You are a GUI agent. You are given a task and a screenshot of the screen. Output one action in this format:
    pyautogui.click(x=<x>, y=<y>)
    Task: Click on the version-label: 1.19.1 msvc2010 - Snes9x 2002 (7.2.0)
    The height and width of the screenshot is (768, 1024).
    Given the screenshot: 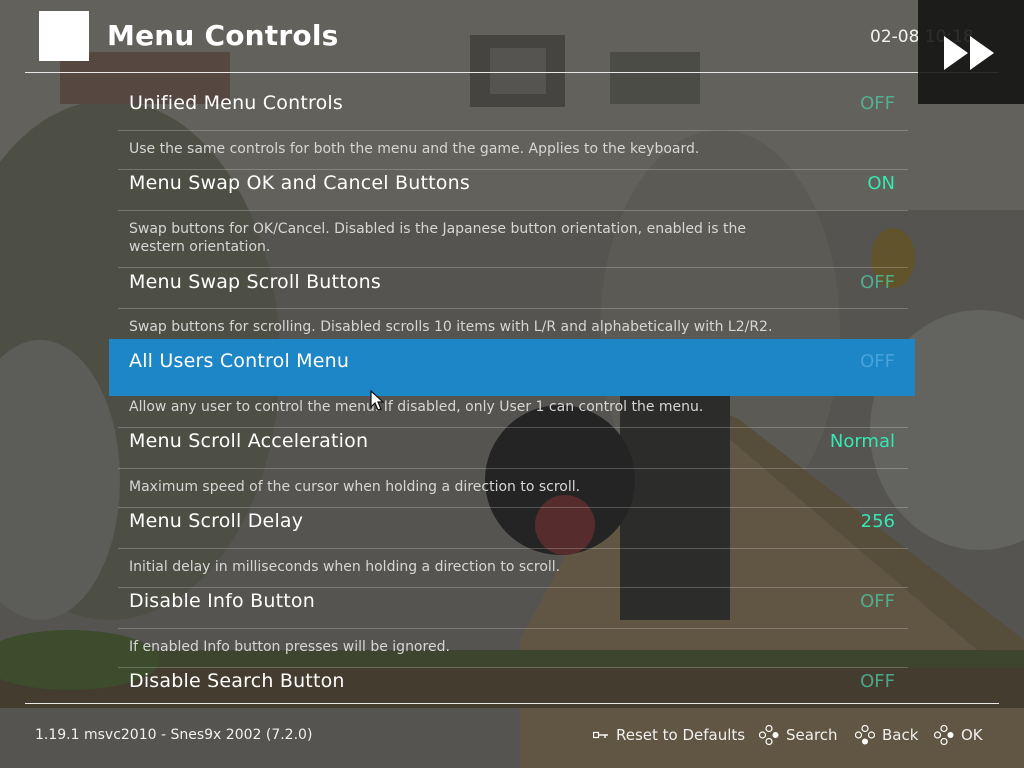 What is the action you would take?
    pyautogui.click(x=174, y=735)
    